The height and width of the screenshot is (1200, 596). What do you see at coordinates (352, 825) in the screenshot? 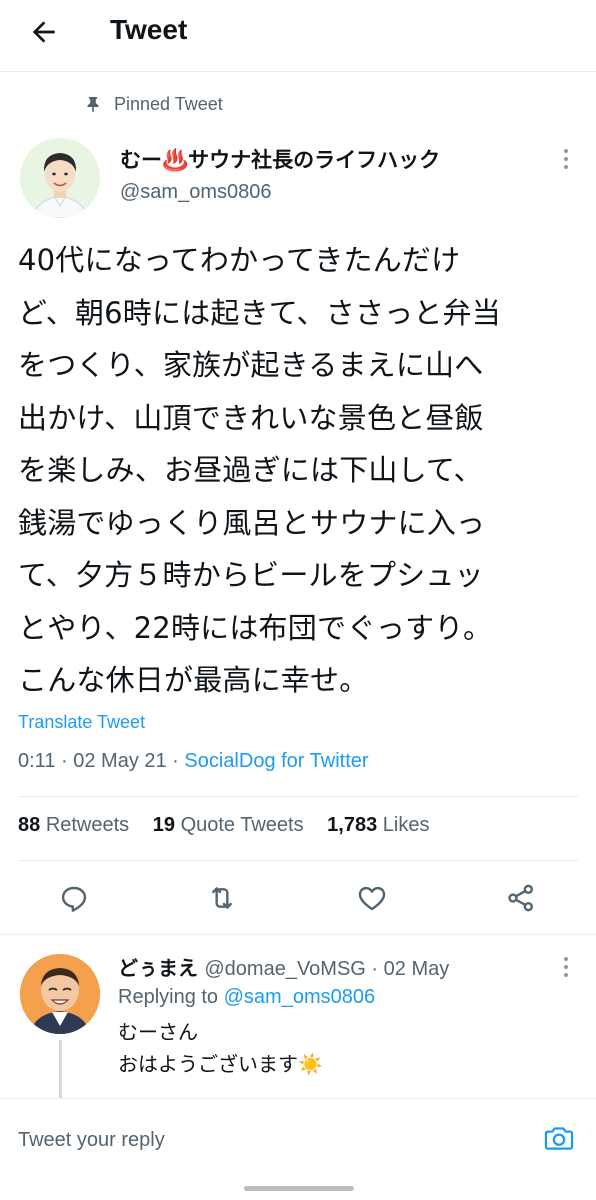
I see `likes-count: 1,783` at bounding box center [352, 825].